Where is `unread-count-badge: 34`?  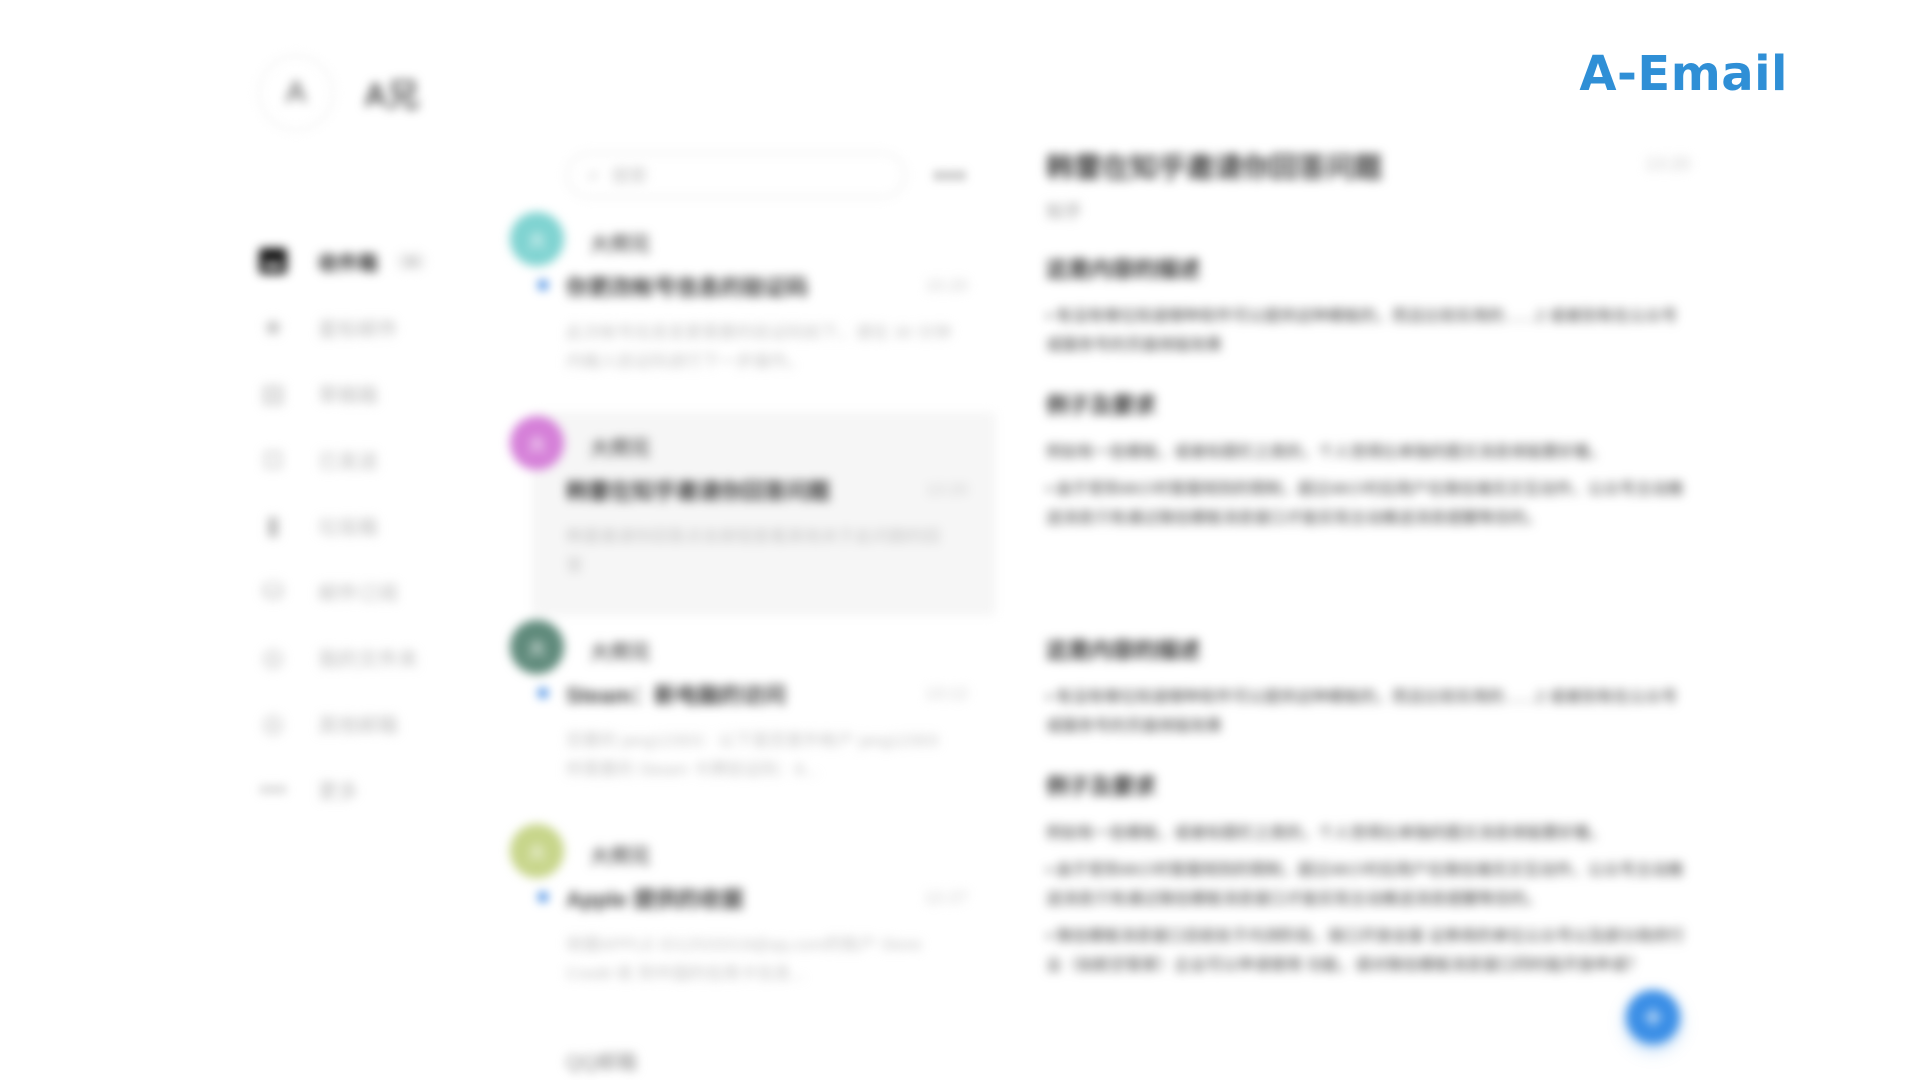
unread-count-badge: 34 is located at coordinates (411, 261).